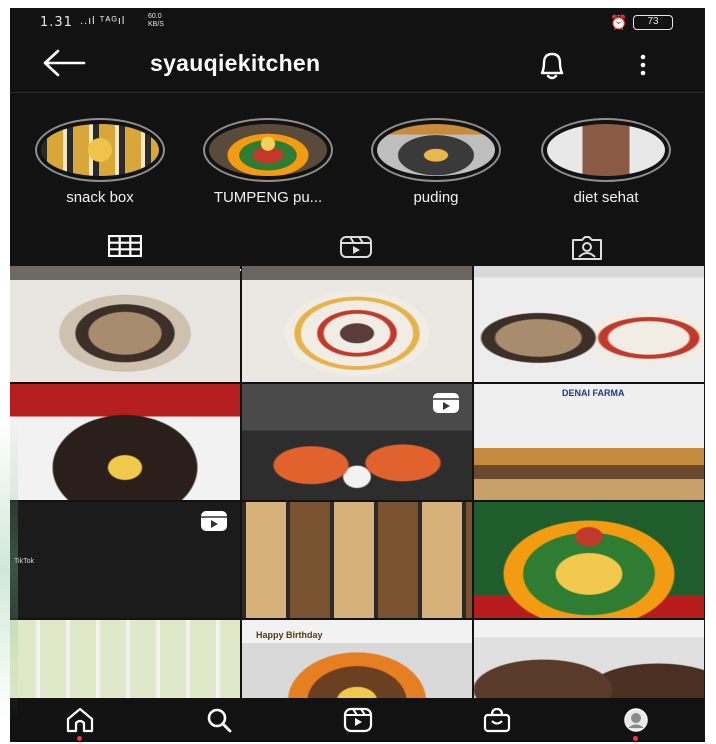  Describe the element at coordinates (125, 560) in the screenshot. I see `grid-post: TikTok` at that location.